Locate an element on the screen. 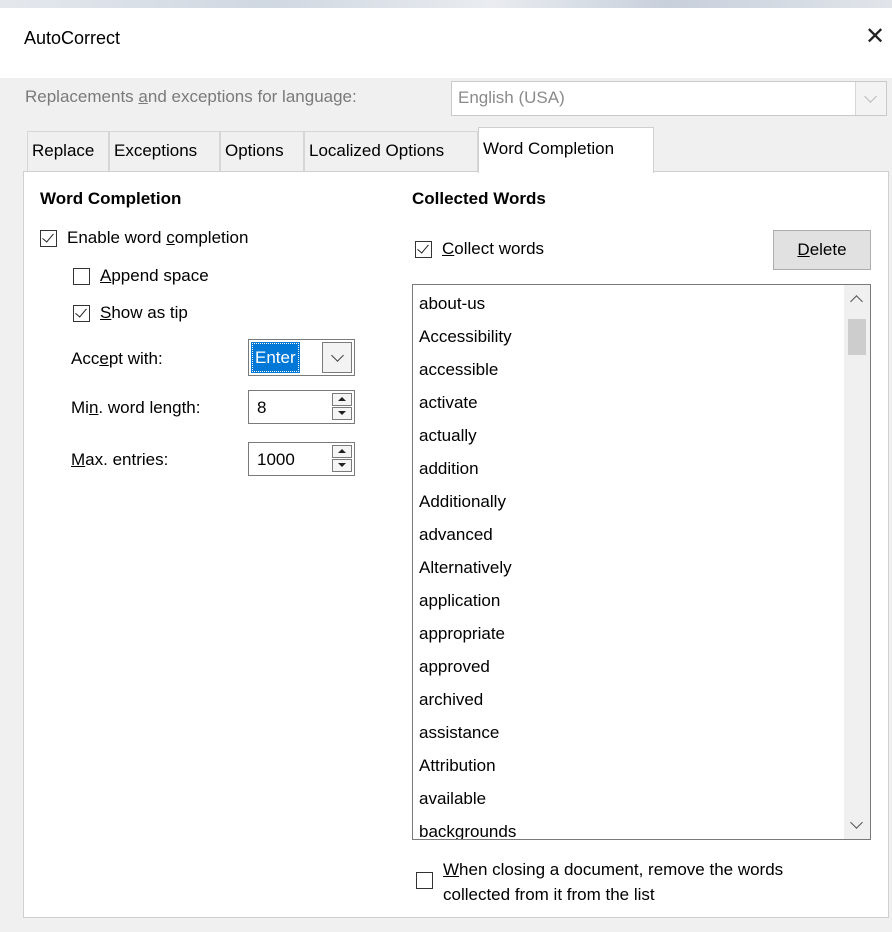  scrollbar-thumb is located at coordinates (857, 337).